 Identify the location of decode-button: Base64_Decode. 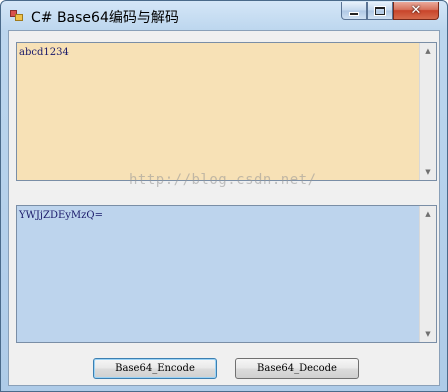
(297, 368).